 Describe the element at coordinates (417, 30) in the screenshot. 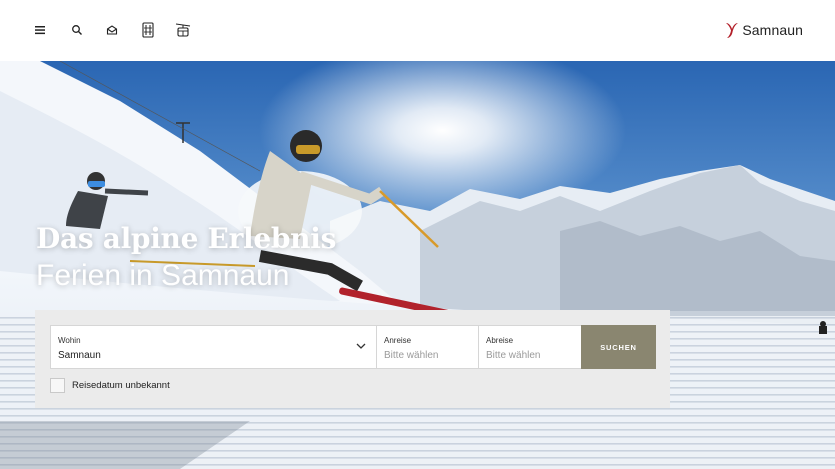

I see `site-header: Samnaun` at that location.